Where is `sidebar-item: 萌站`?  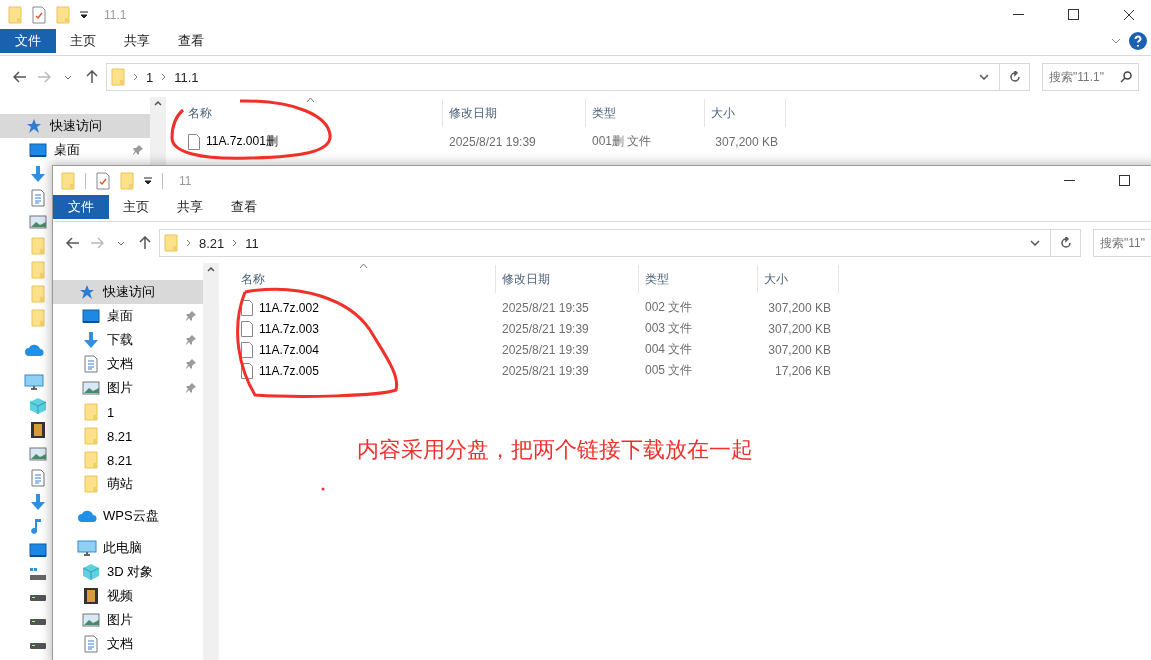
sidebar-item: 萌站 is located at coordinates (128, 484).